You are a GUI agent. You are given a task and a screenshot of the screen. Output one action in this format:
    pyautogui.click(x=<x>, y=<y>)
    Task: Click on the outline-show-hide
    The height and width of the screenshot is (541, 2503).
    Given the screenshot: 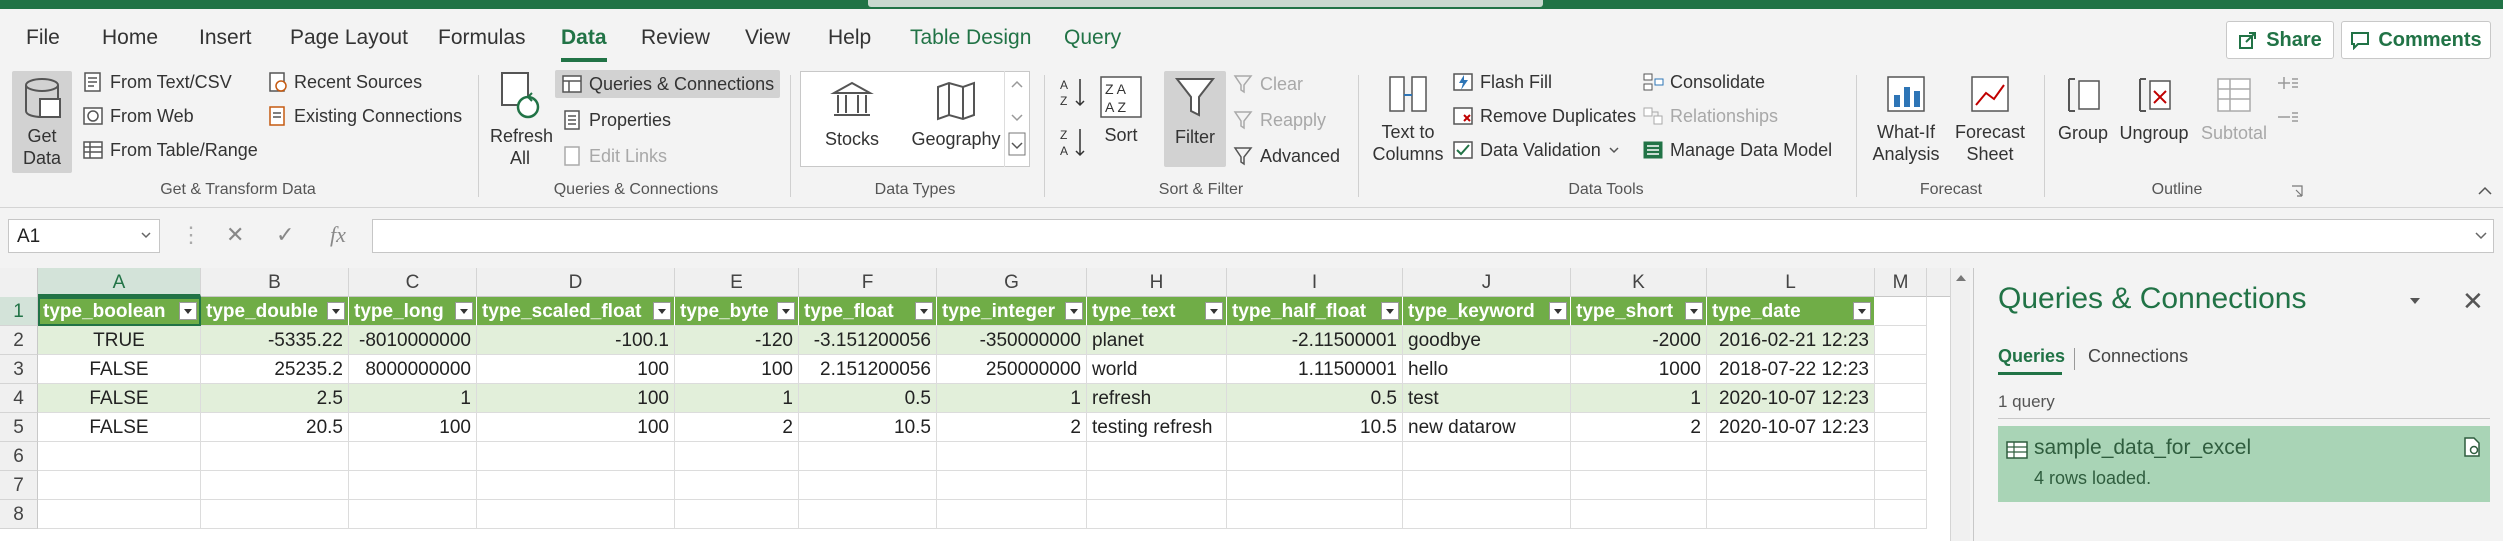 What is the action you would take?
    pyautogui.click(x=2288, y=105)
    